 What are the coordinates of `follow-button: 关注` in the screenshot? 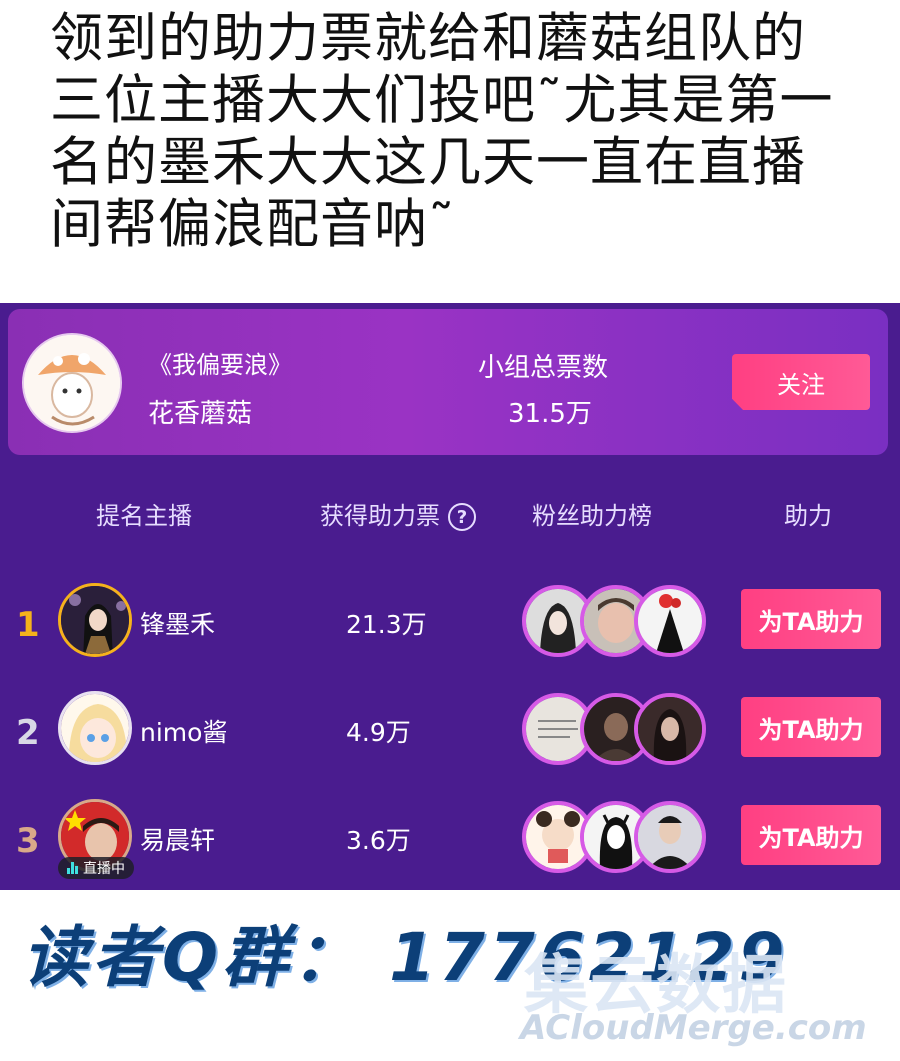 It's located at (801, 382).